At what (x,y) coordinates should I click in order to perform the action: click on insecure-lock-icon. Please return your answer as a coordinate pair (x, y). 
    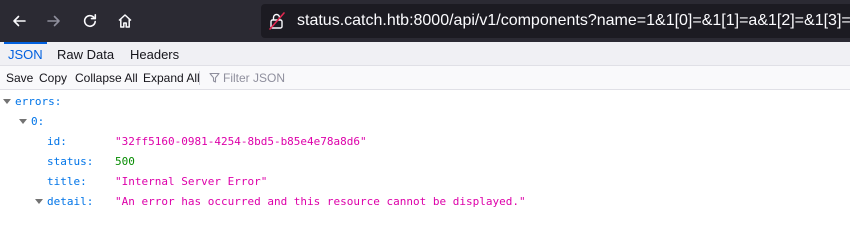
    Looking at the image, I should click on (277, 21).